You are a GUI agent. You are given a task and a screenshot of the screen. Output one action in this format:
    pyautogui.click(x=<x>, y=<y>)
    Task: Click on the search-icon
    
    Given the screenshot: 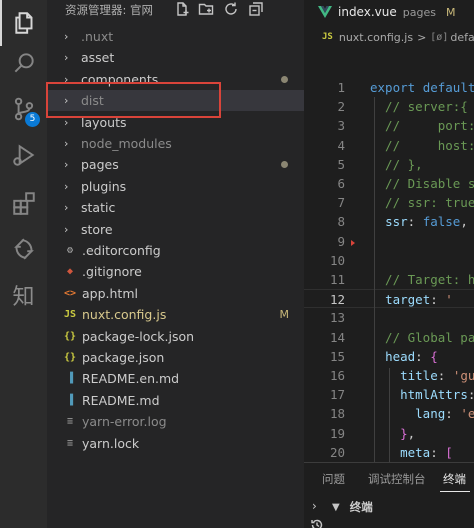 What is the action you would take?
    pyautogui.click(x=23, y=63)
    